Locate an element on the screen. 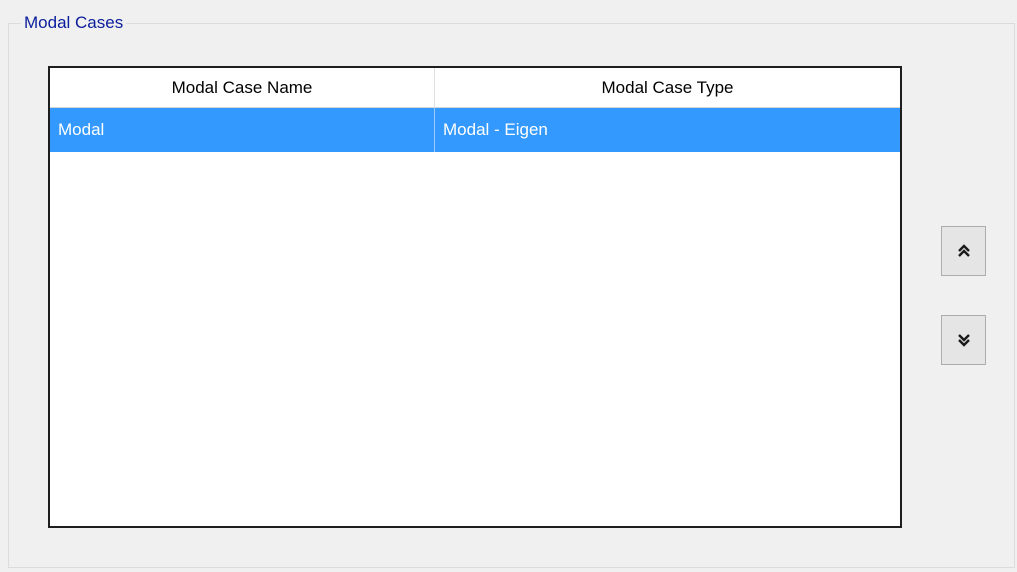 The image size is (1017, 572). double-chevron-down-icon is located at coordinates (964, 340).